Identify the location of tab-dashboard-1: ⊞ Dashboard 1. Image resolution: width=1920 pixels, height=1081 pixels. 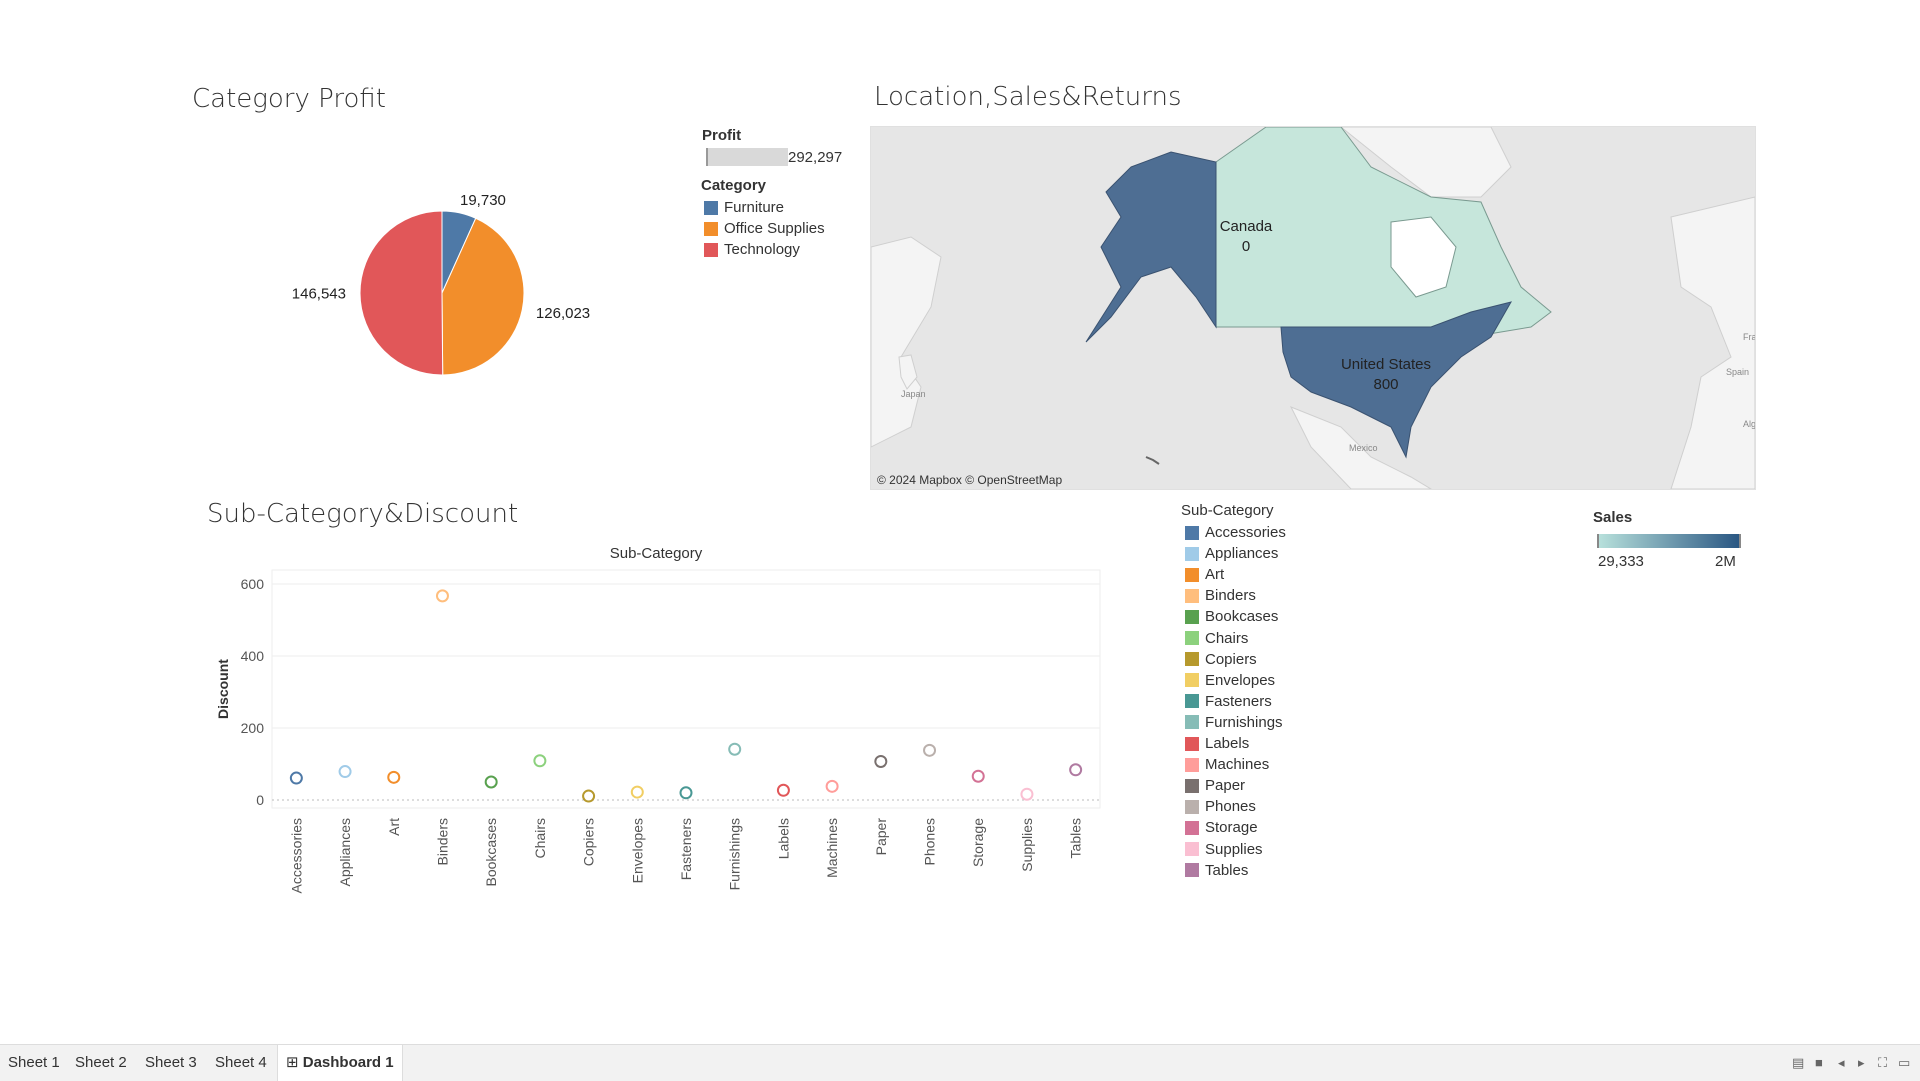
(340, 1063).